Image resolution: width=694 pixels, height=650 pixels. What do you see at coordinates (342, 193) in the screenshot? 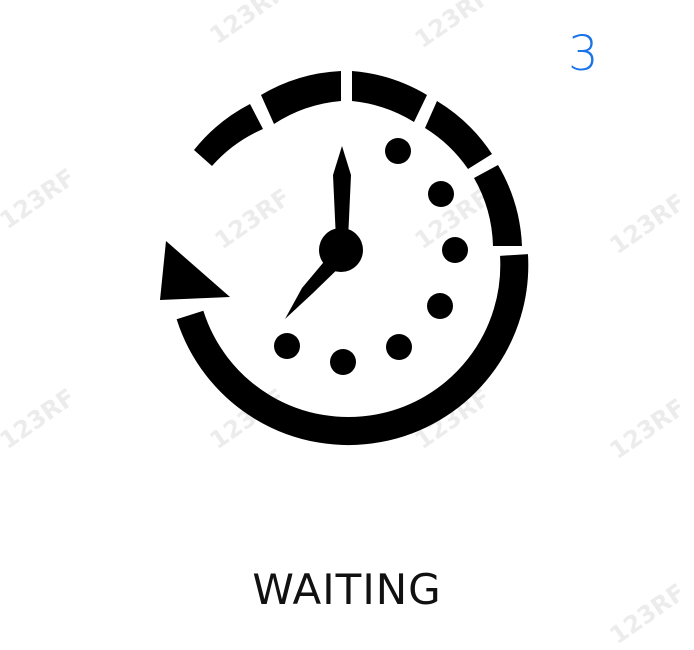
I see `minute-hand` at bounding box center [342, 193].